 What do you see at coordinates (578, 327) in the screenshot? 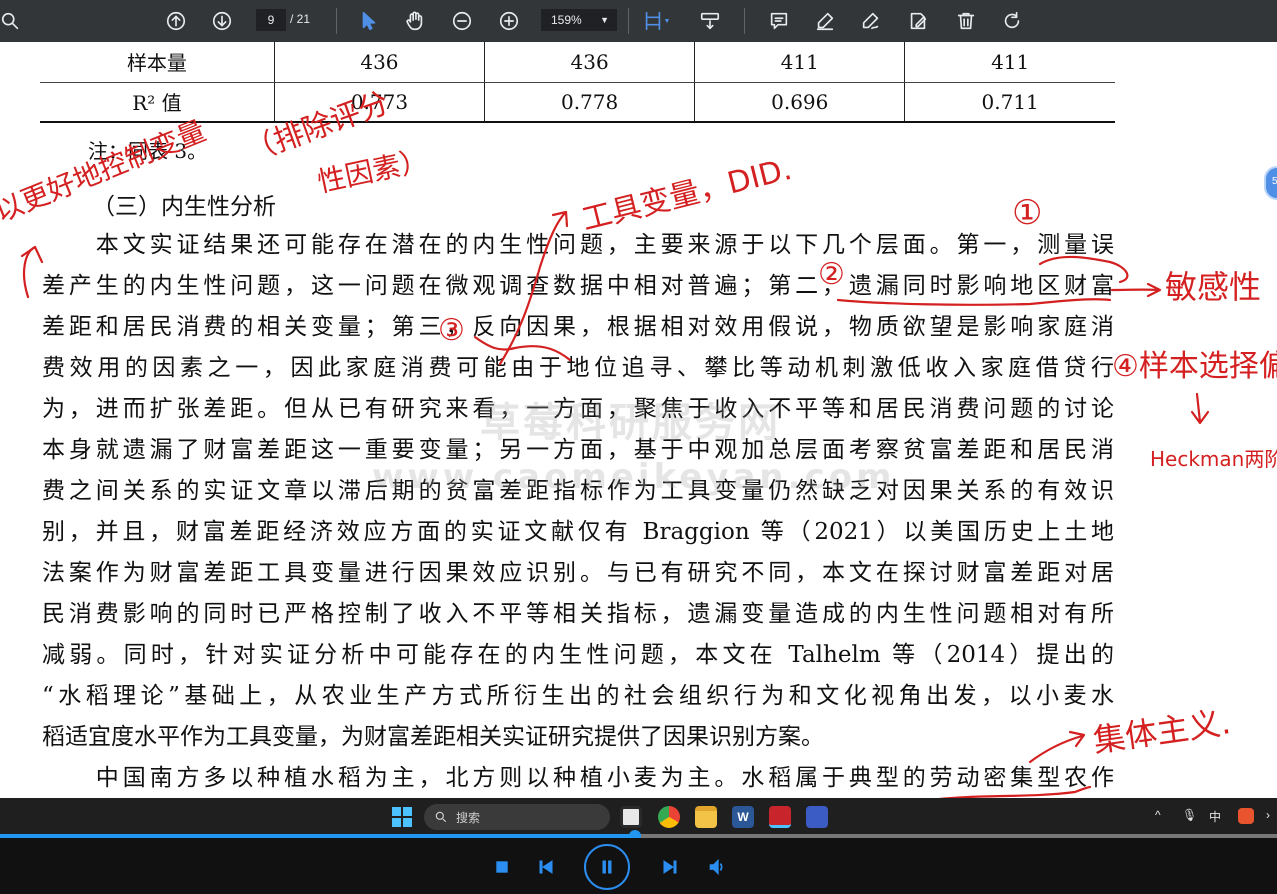
I see `paragraph-line: 差距和居民消费的相关变量；第三，反向因果，根据相对效用假说，物质欲望是影响家庭消` at bounding box center [578, 327].